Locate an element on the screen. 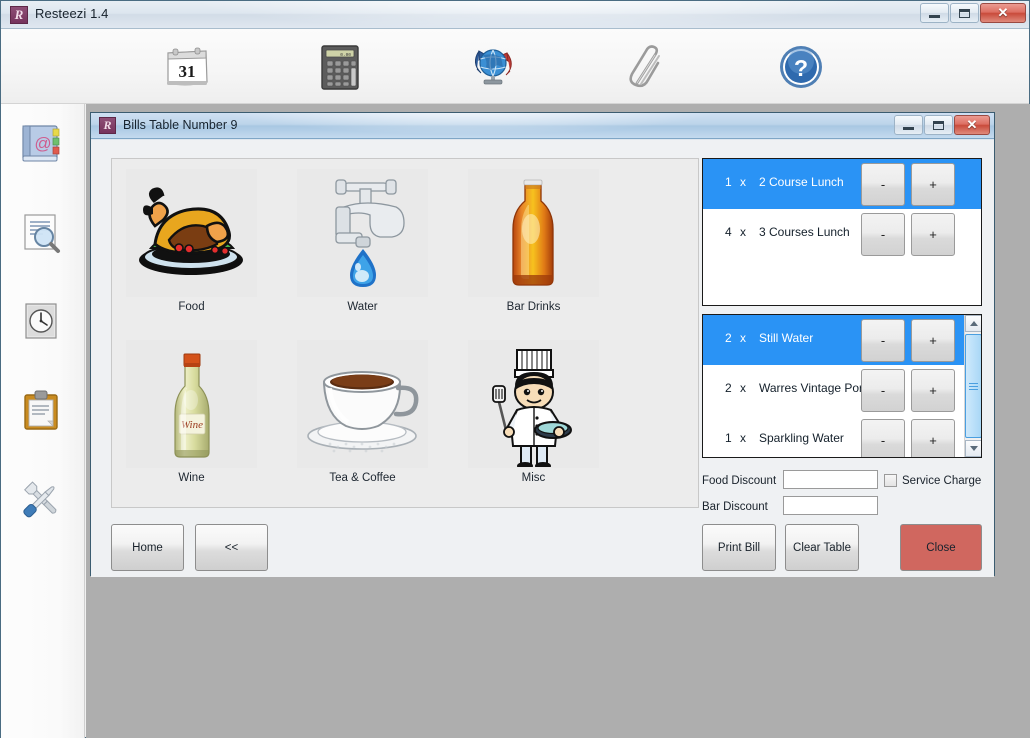  category-tile-wine: Wine Wine is located at coordinates (191, 415).